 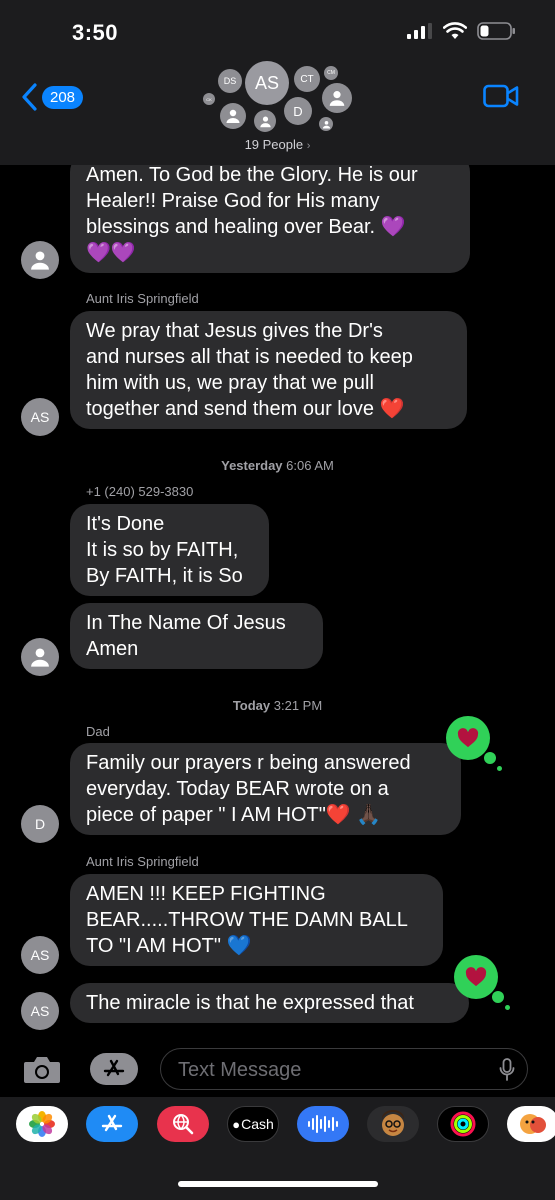 I want to click on video-camera-icon, so click(x=501, y=96).